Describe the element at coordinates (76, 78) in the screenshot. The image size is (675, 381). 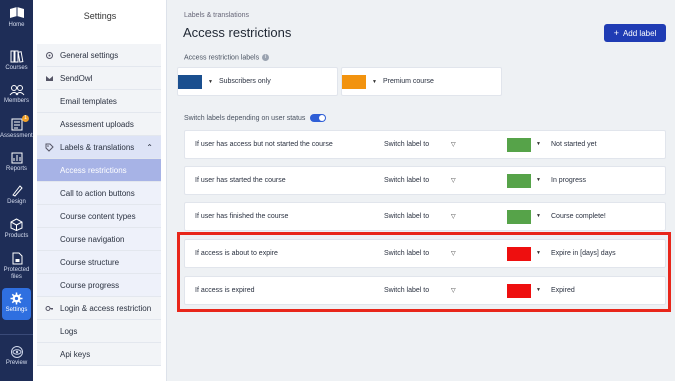
I see `nav-item-label: SendOwl` at that location.